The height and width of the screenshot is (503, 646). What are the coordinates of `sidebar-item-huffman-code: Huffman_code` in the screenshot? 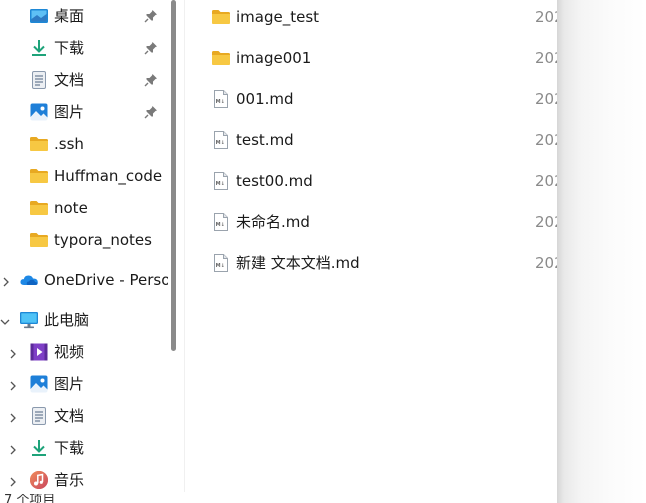 It's located at (84, 176).